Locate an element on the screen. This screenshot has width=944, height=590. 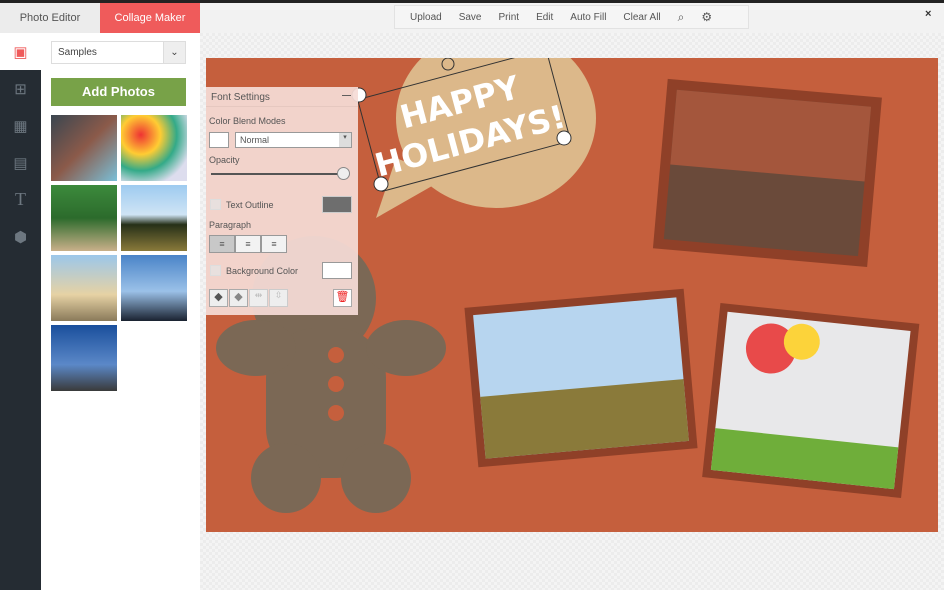
cube-icon: ⬢ is located at coordinates (20, 236).